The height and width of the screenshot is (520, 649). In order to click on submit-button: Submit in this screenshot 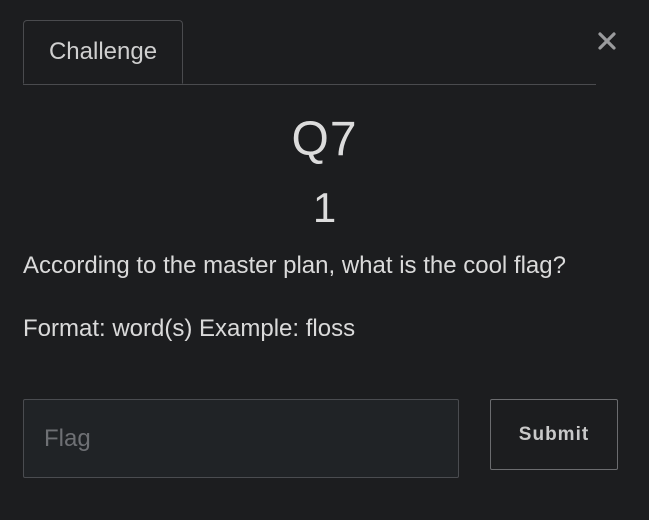, I will do `click(554, 434)`.